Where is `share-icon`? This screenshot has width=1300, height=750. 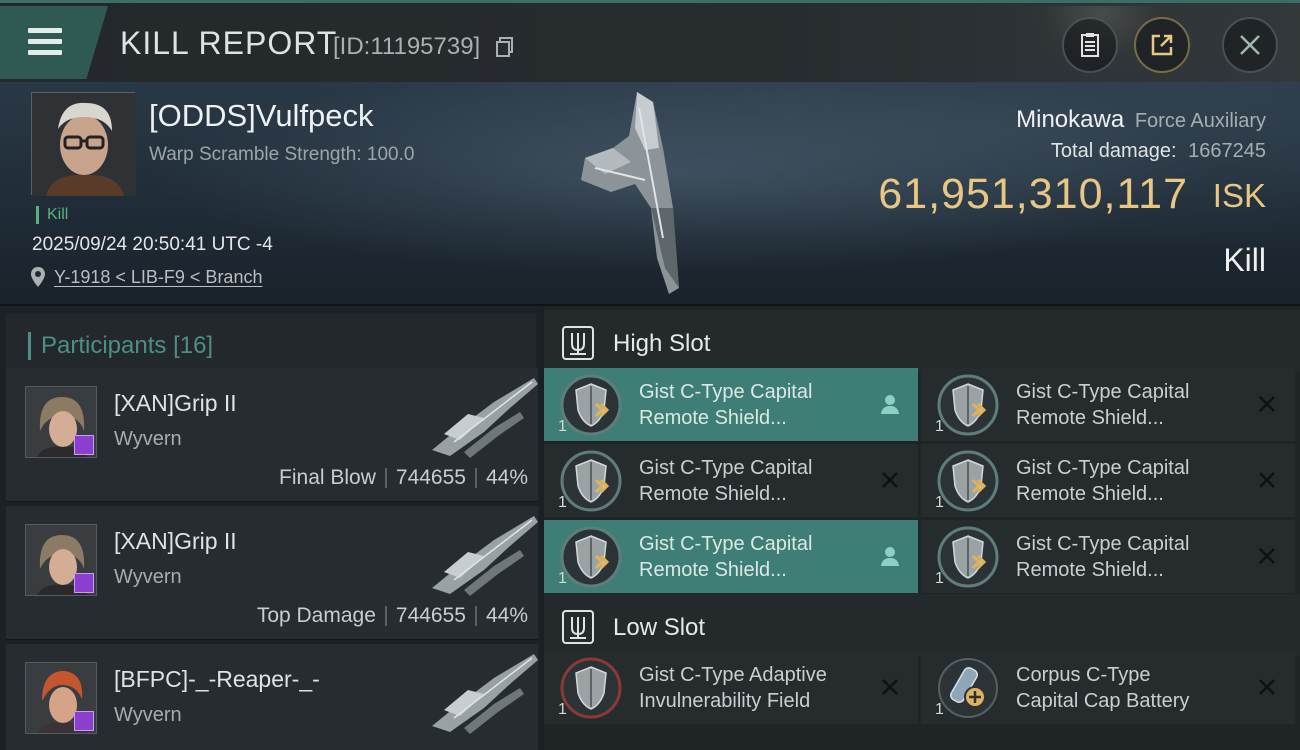 share-icon is located at coordinates (1162, 45).